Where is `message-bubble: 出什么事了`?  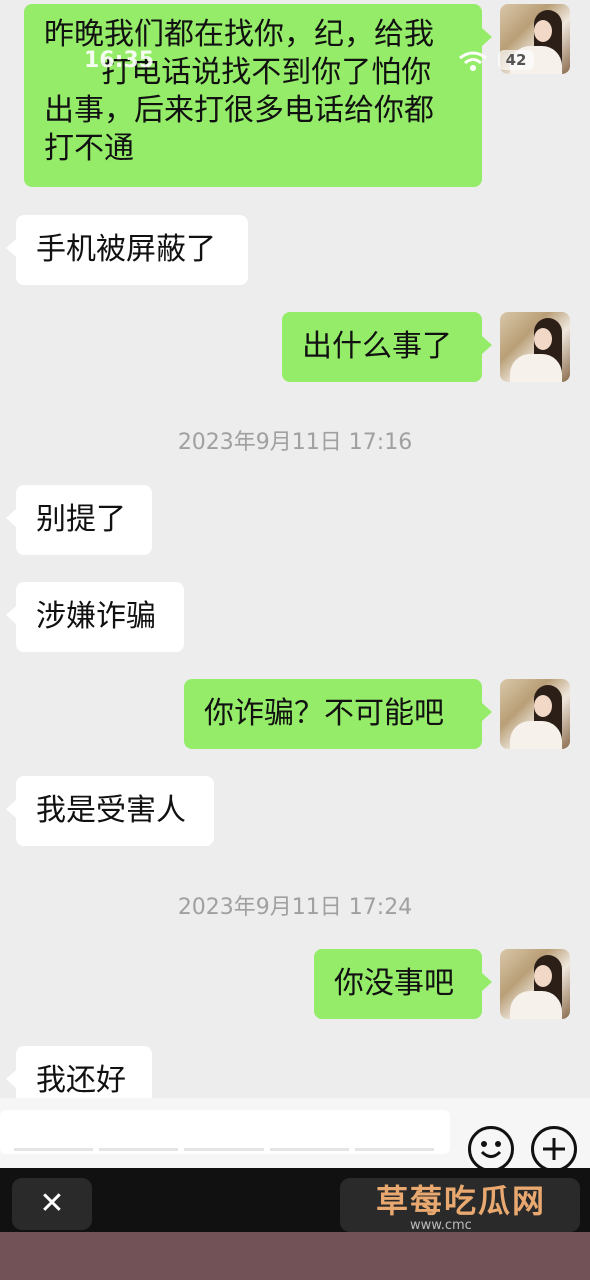
message-bubble: 出什么事了 is located at coordinates (387, 347).